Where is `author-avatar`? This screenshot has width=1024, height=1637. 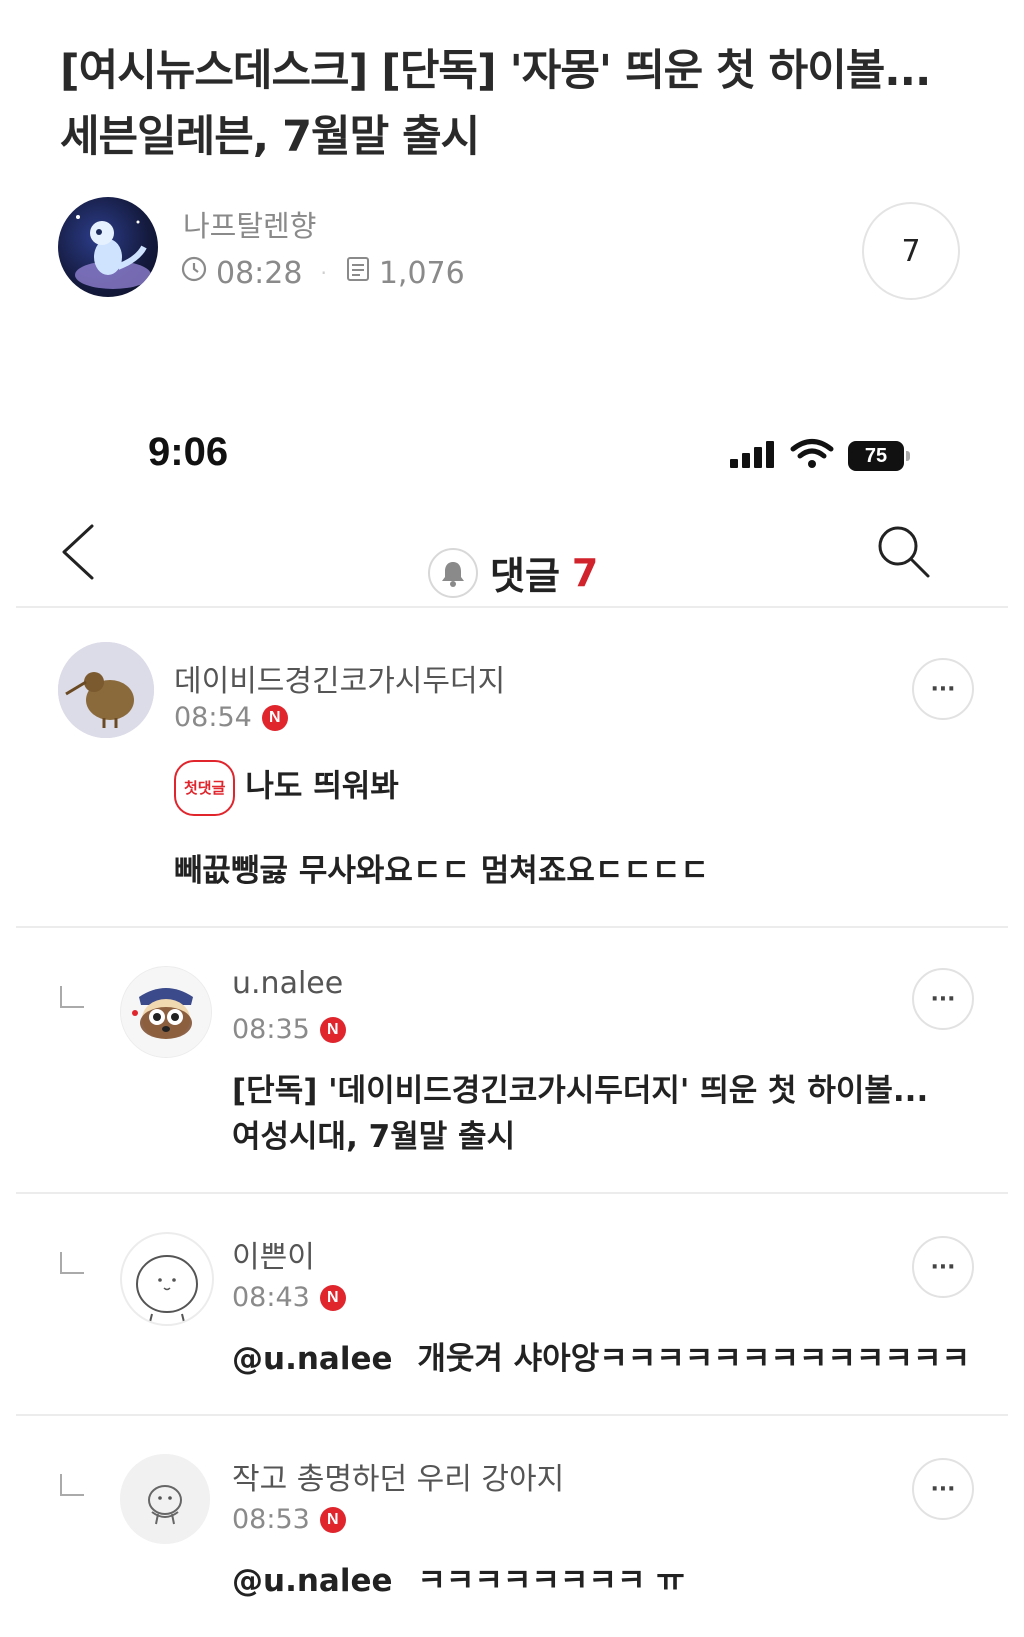 author-avatar is located at coordinates (108, 247).